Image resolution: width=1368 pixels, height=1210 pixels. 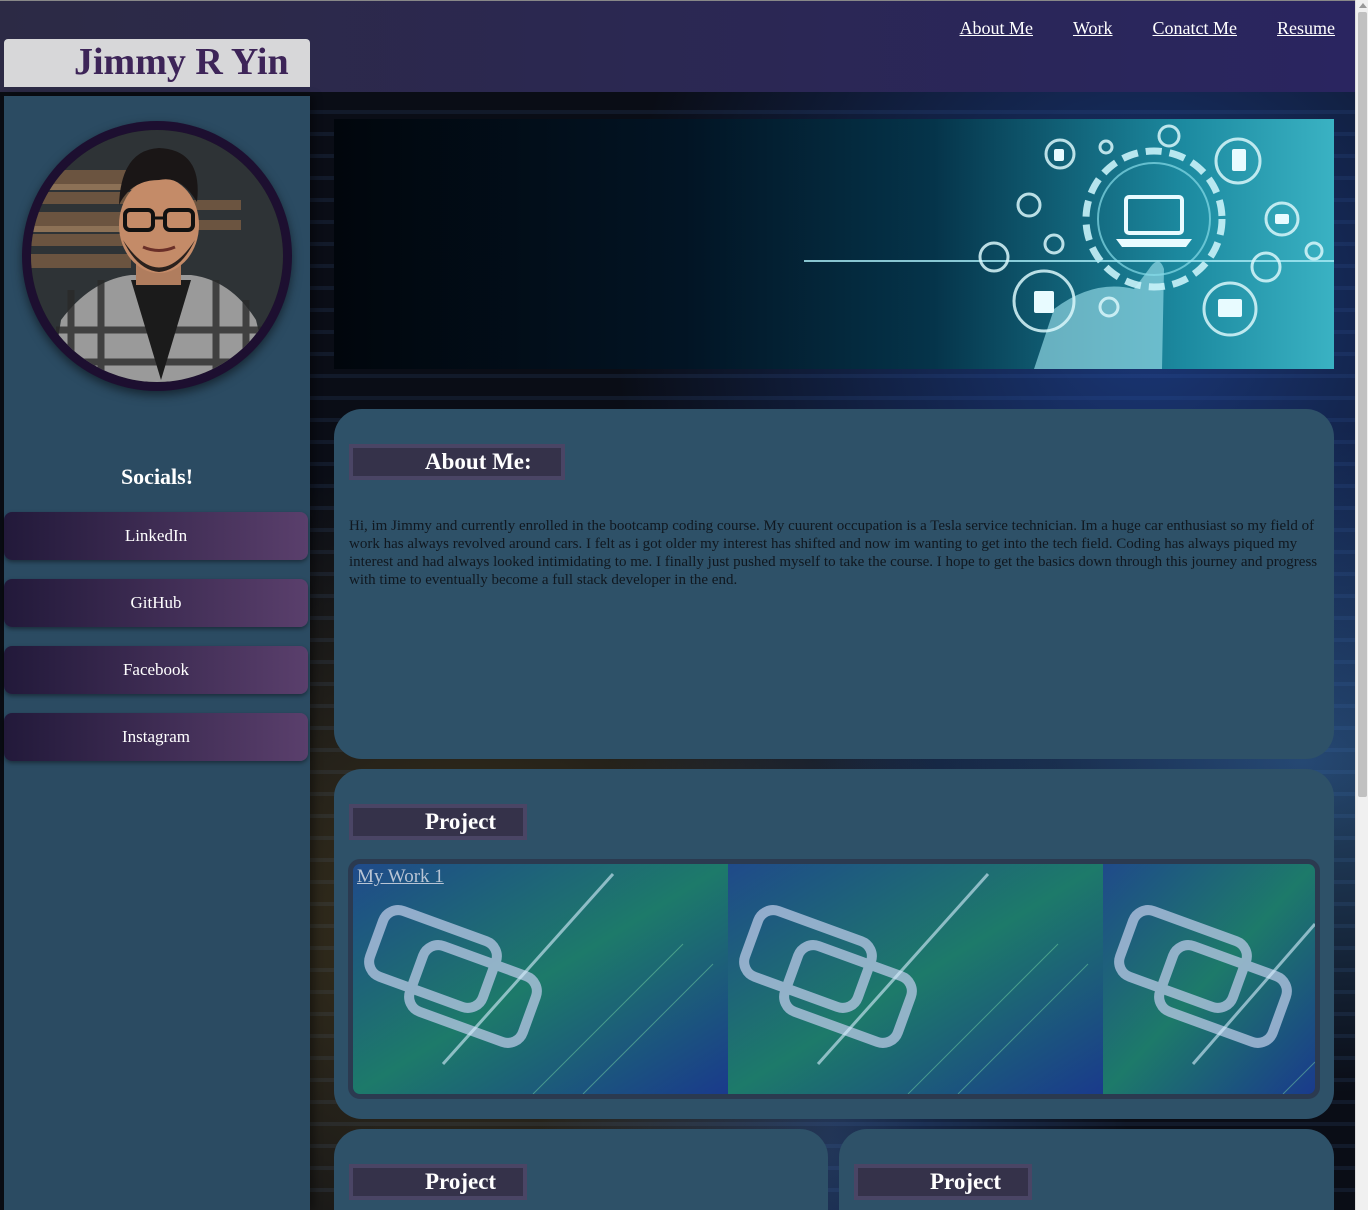 What do you see at coordinates (1362, 404) in the screenshot?
I see `scroll-thumb` at bounding box center [1362, 404].